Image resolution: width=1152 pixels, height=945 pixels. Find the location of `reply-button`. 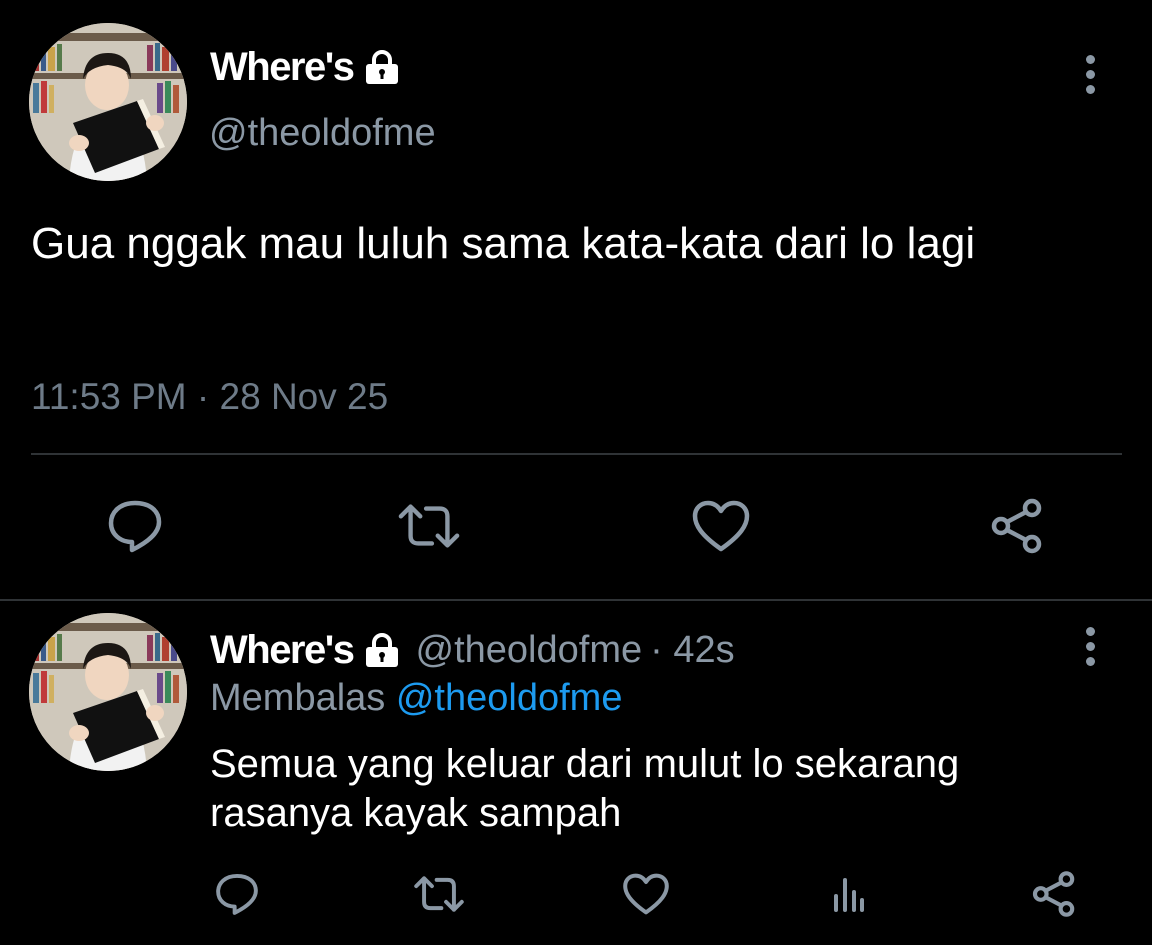

reply-button is located at coordinates (135, 526).